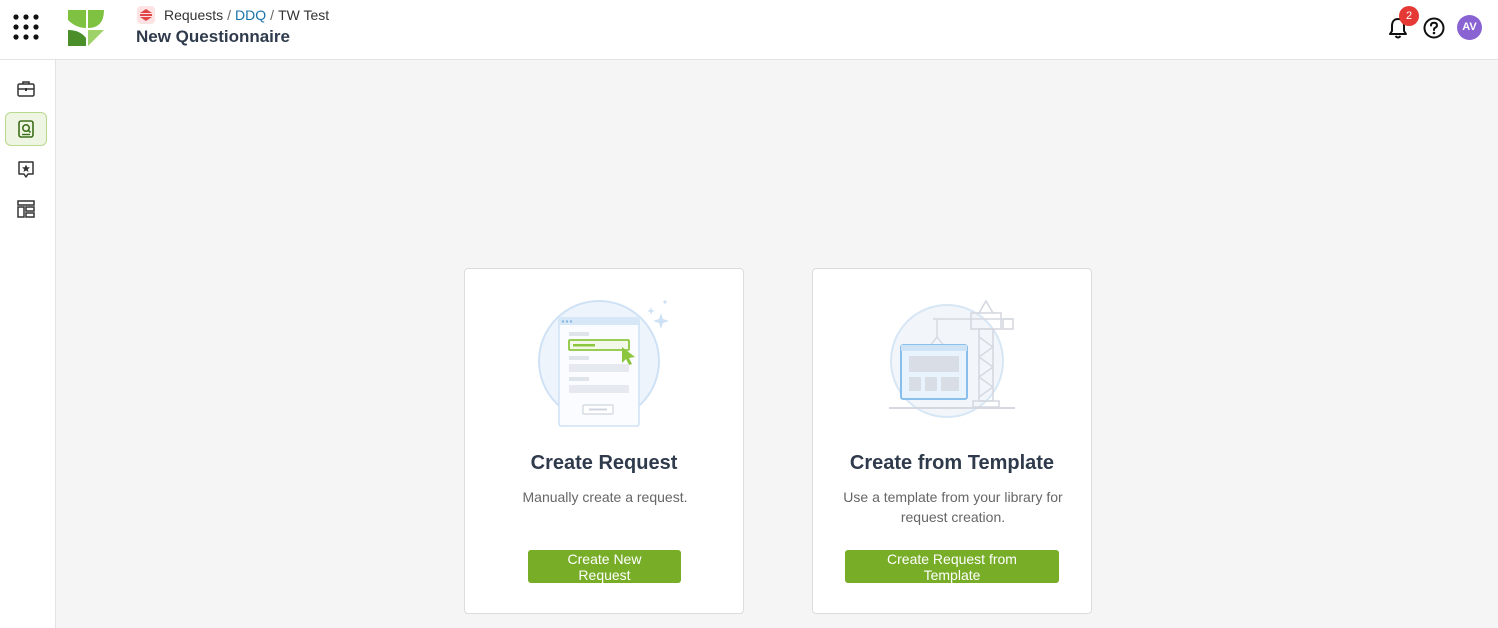 This screenshot has height=628, width=1498. What do you see at coordinates (27, 27) in the screenshot?
I see `apps-grid-icon` at bounding box center [27, 27].